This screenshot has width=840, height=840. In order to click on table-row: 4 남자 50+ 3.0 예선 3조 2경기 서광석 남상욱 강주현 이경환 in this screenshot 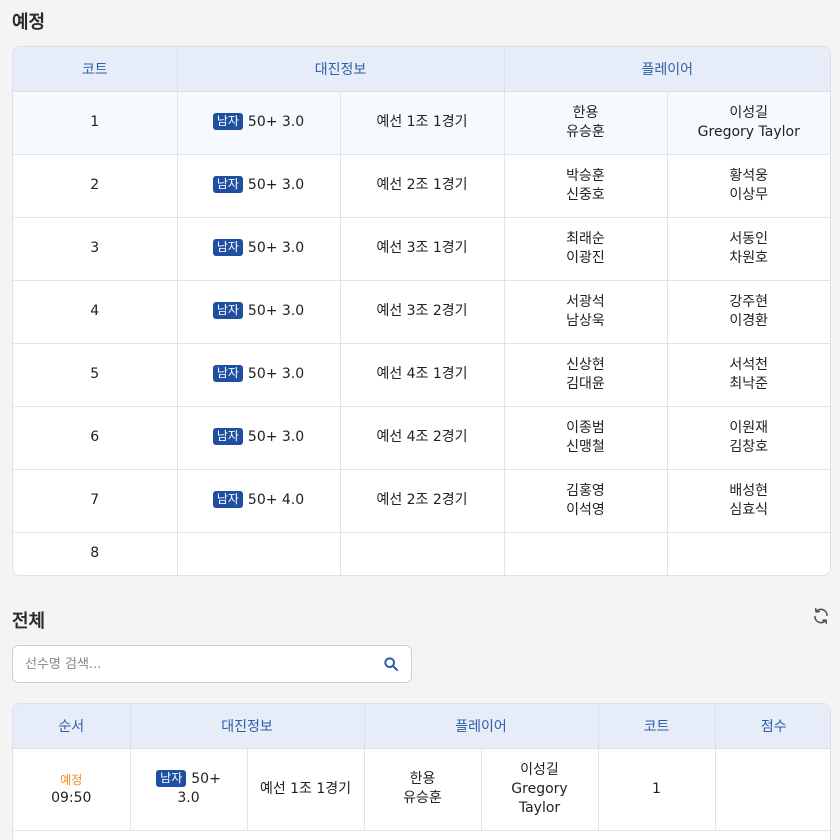, I will do `click(421, 312)`.